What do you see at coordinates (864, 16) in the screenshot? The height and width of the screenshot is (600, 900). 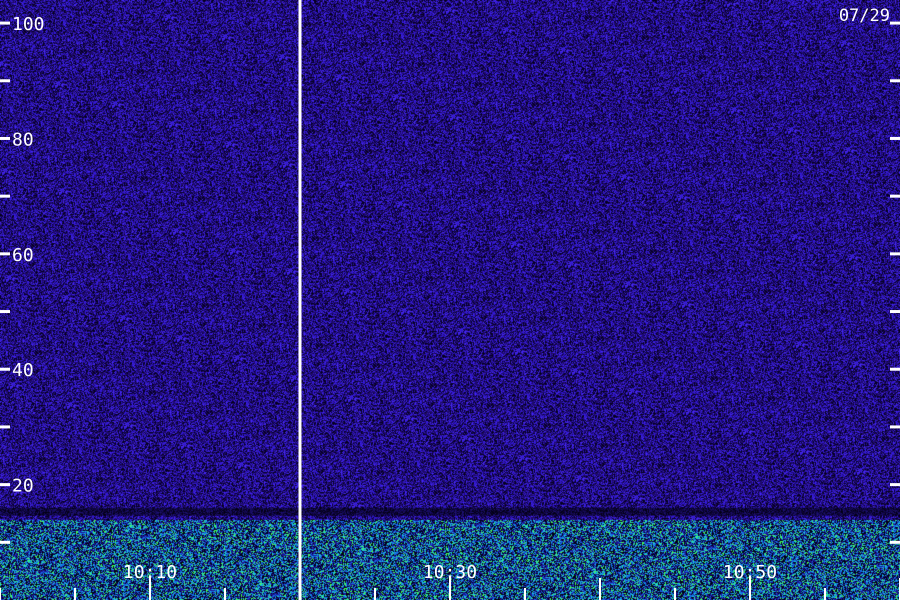 I see `date-label: 07/29` at bounding box center [864, 16].